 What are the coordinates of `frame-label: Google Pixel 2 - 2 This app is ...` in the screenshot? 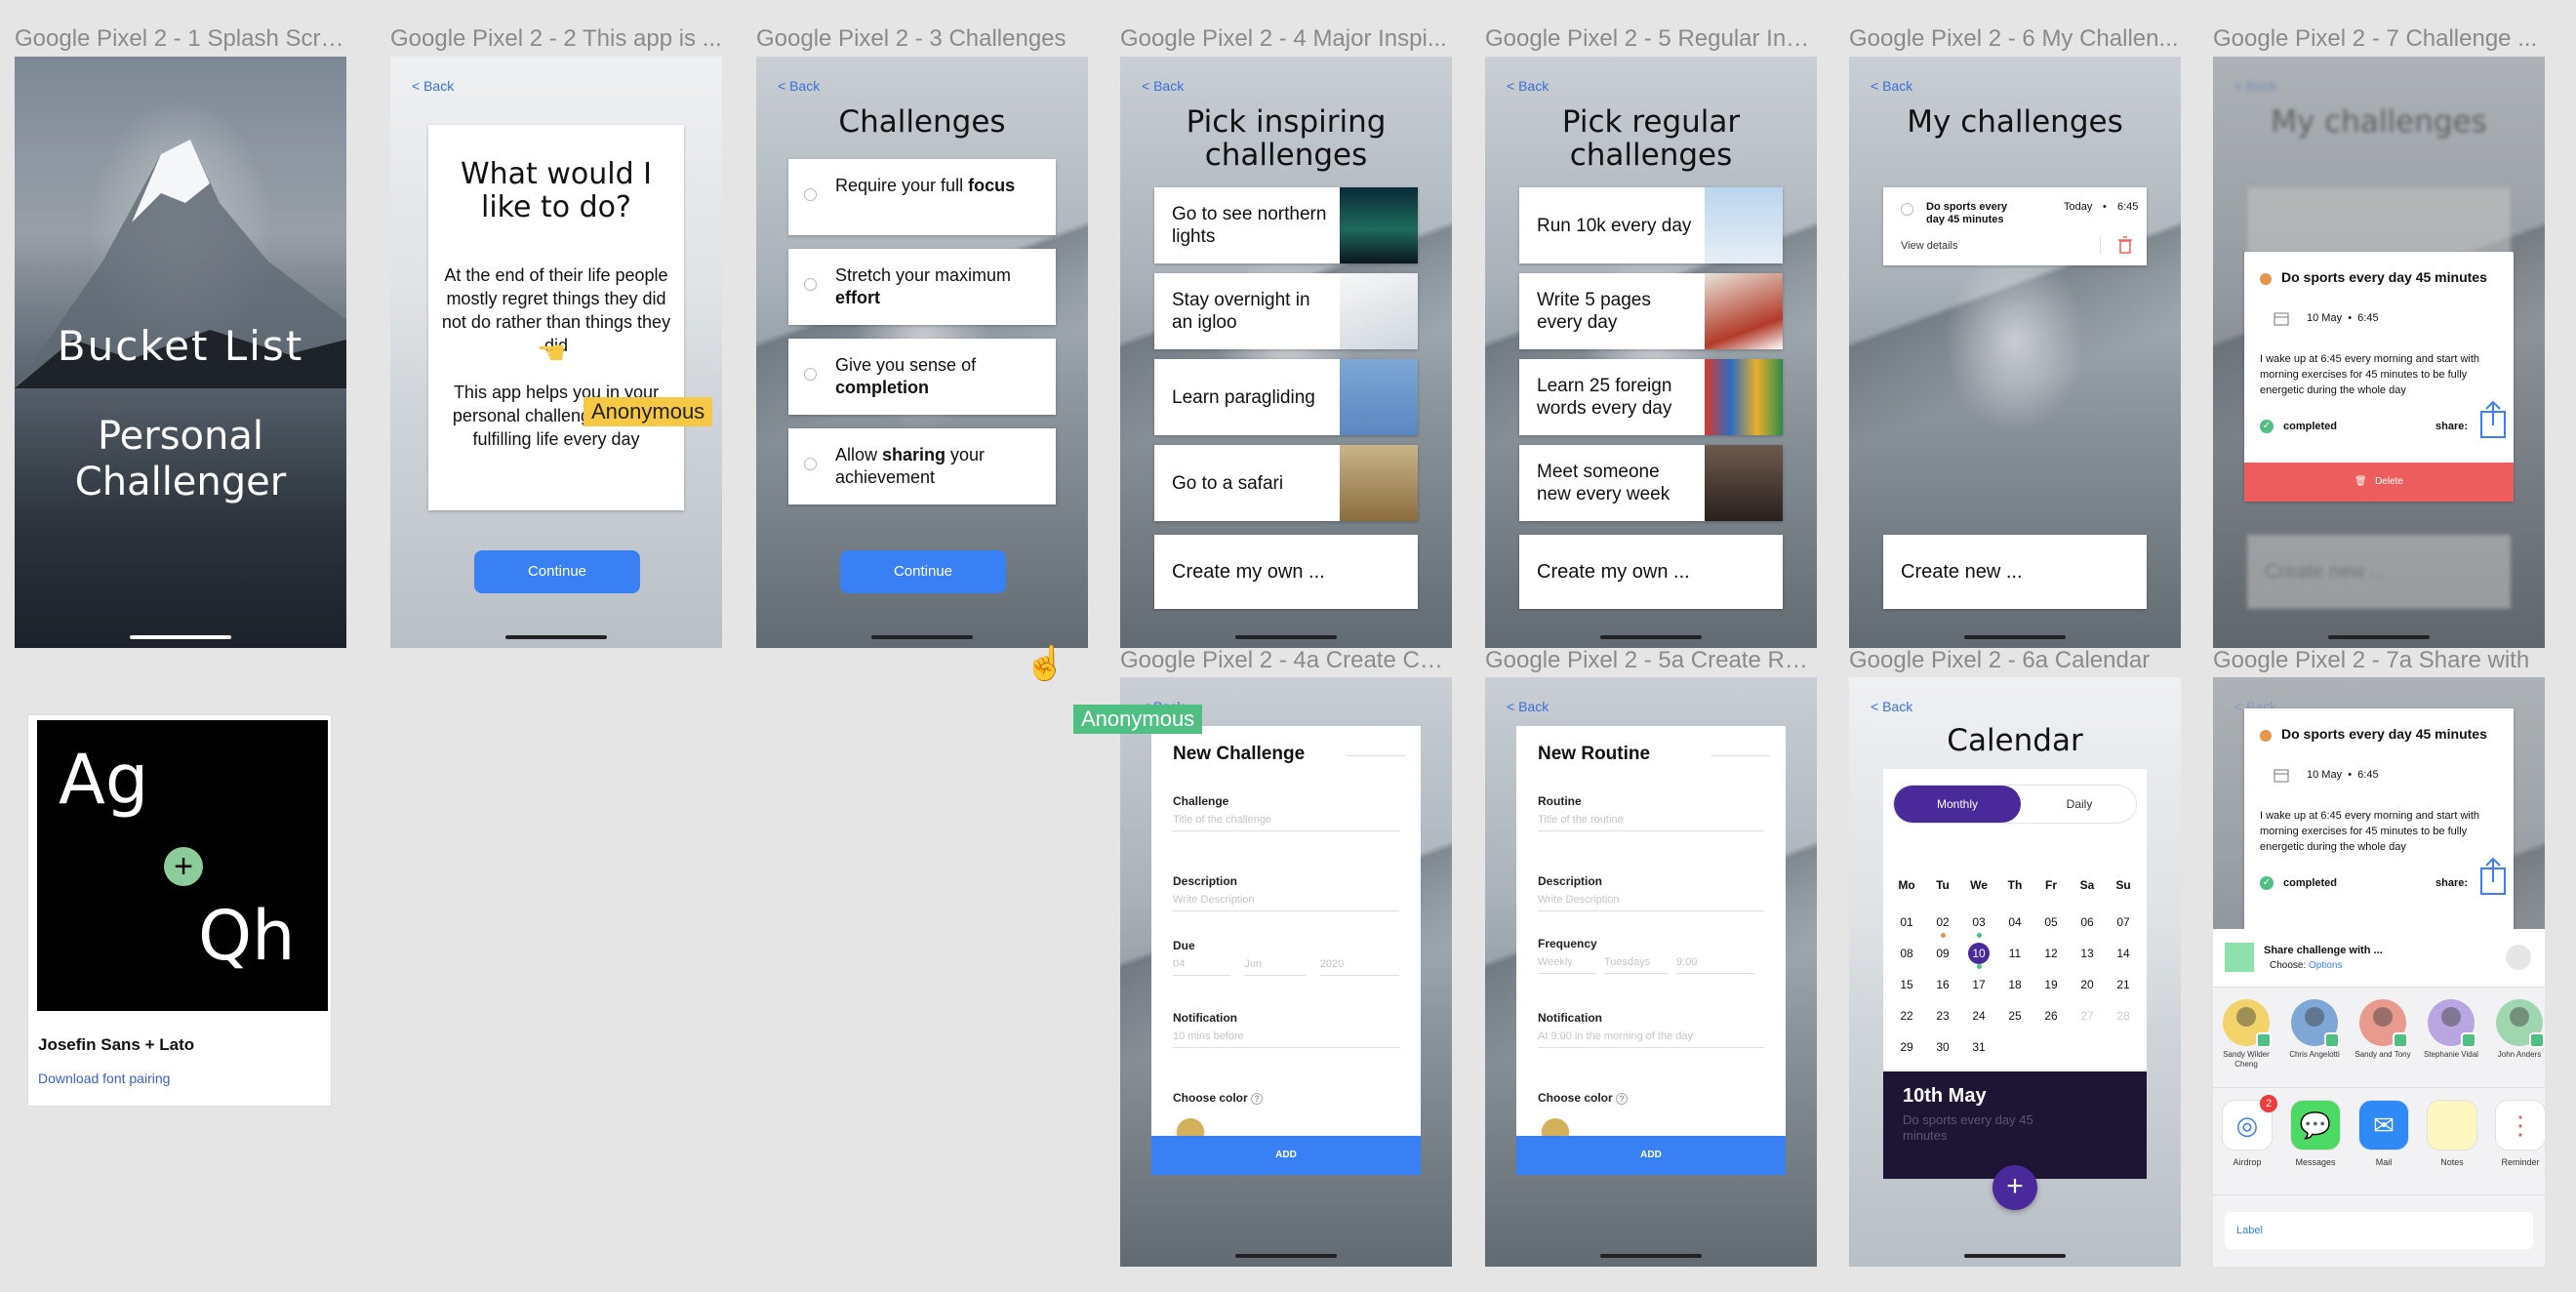 It's located at (556, 39).